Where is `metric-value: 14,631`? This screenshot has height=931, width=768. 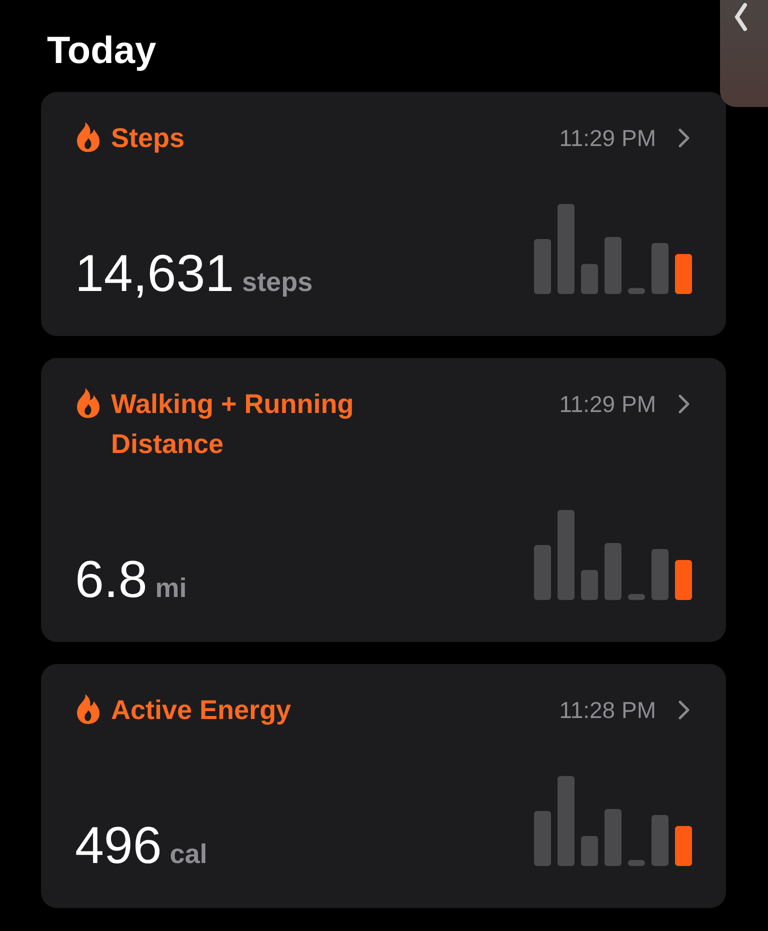
metric-value: 14,631 is located at coordinates (154, 274).